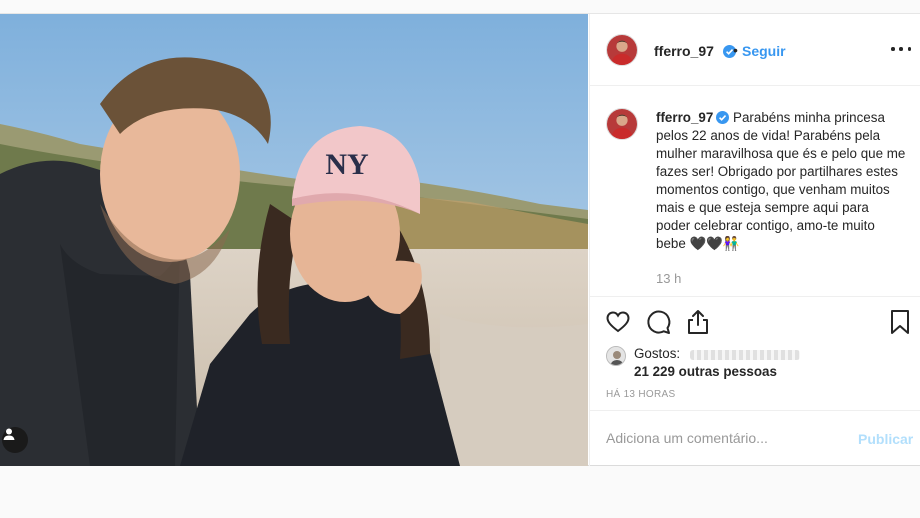 This screenshot has width=920, height=518. I want to click on save-button, so click(900, 322).